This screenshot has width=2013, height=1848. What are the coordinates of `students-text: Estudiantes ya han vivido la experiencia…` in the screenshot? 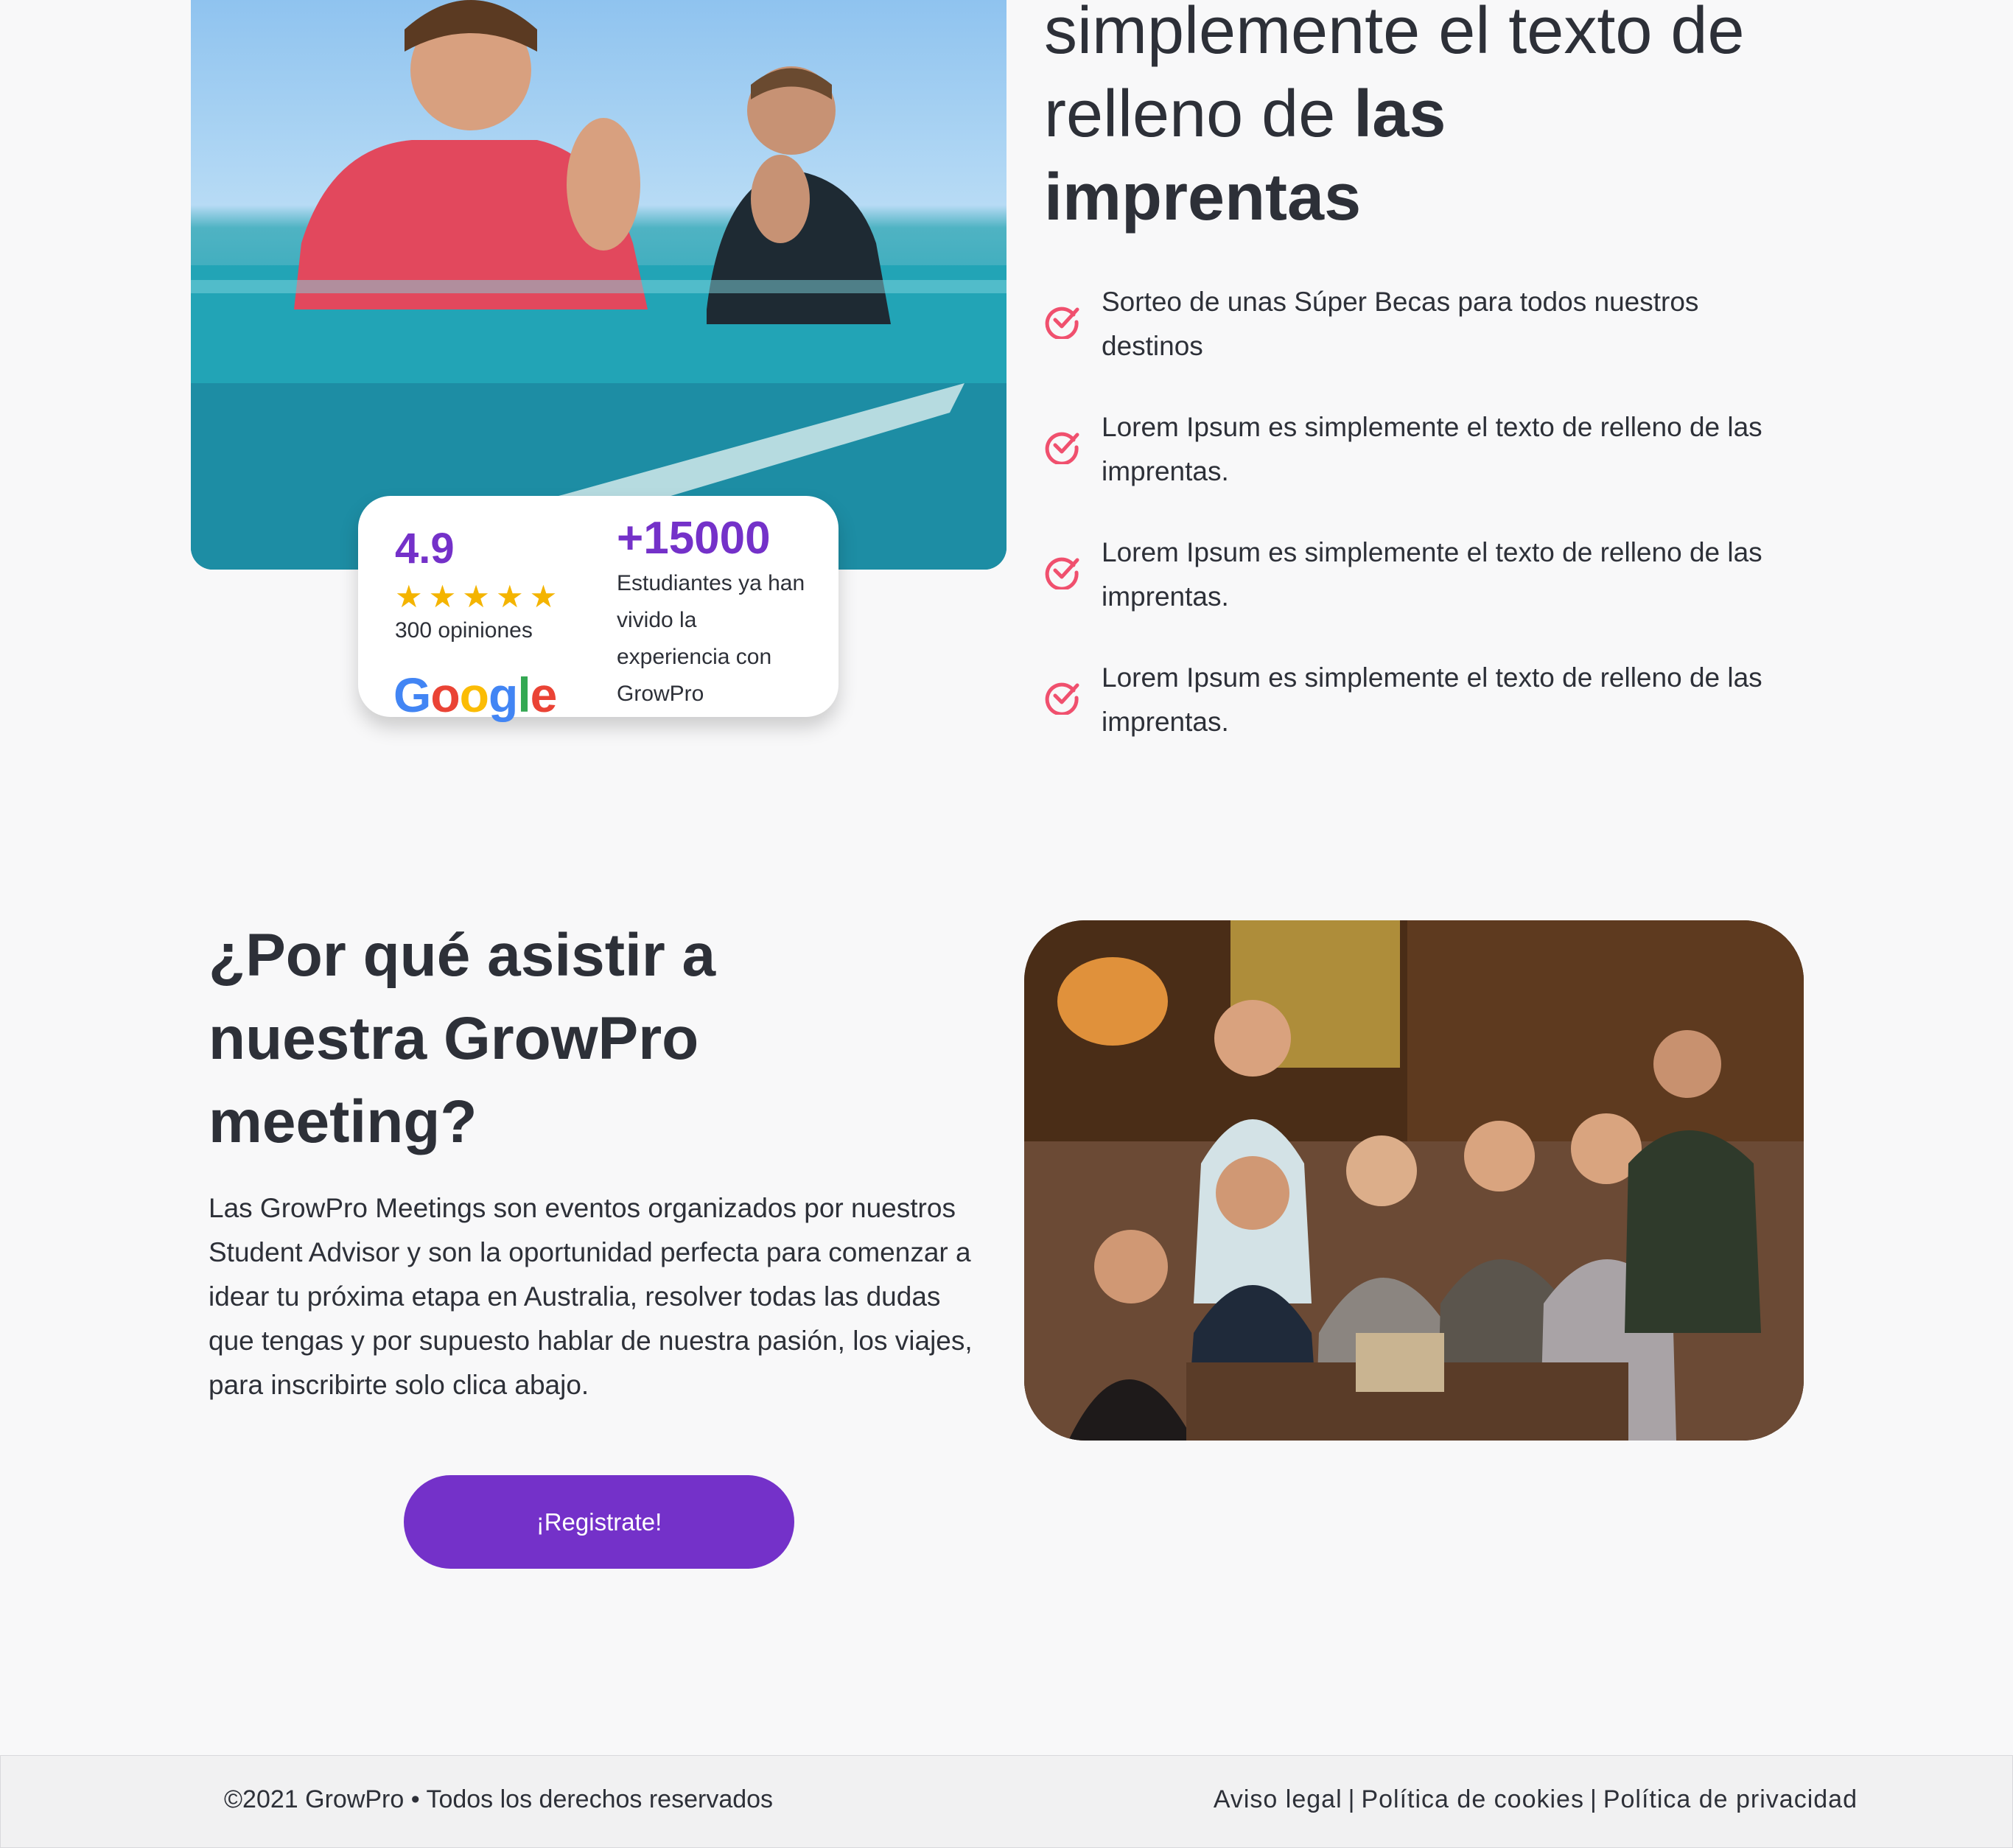 It's located at (711, 638).